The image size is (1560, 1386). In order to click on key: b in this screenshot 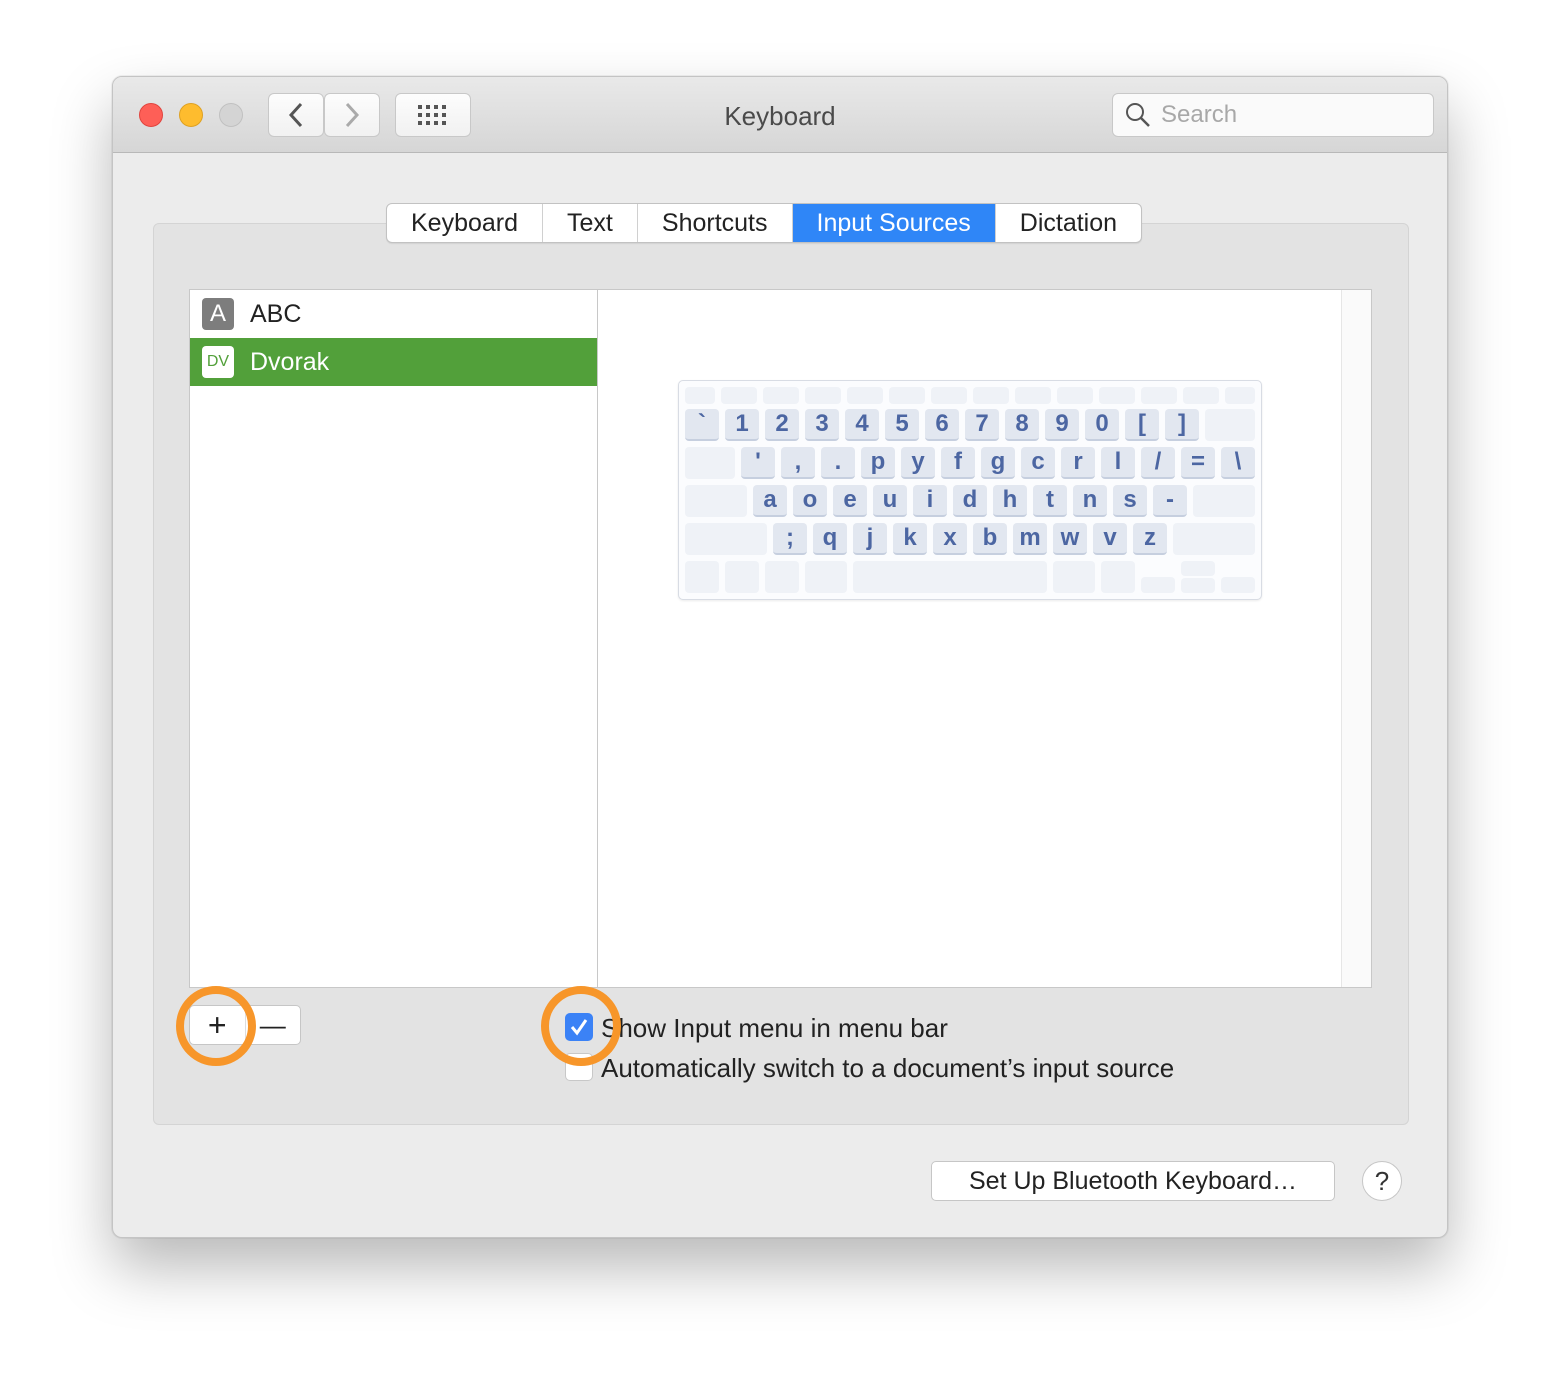, I will do `click(990, 539)`.